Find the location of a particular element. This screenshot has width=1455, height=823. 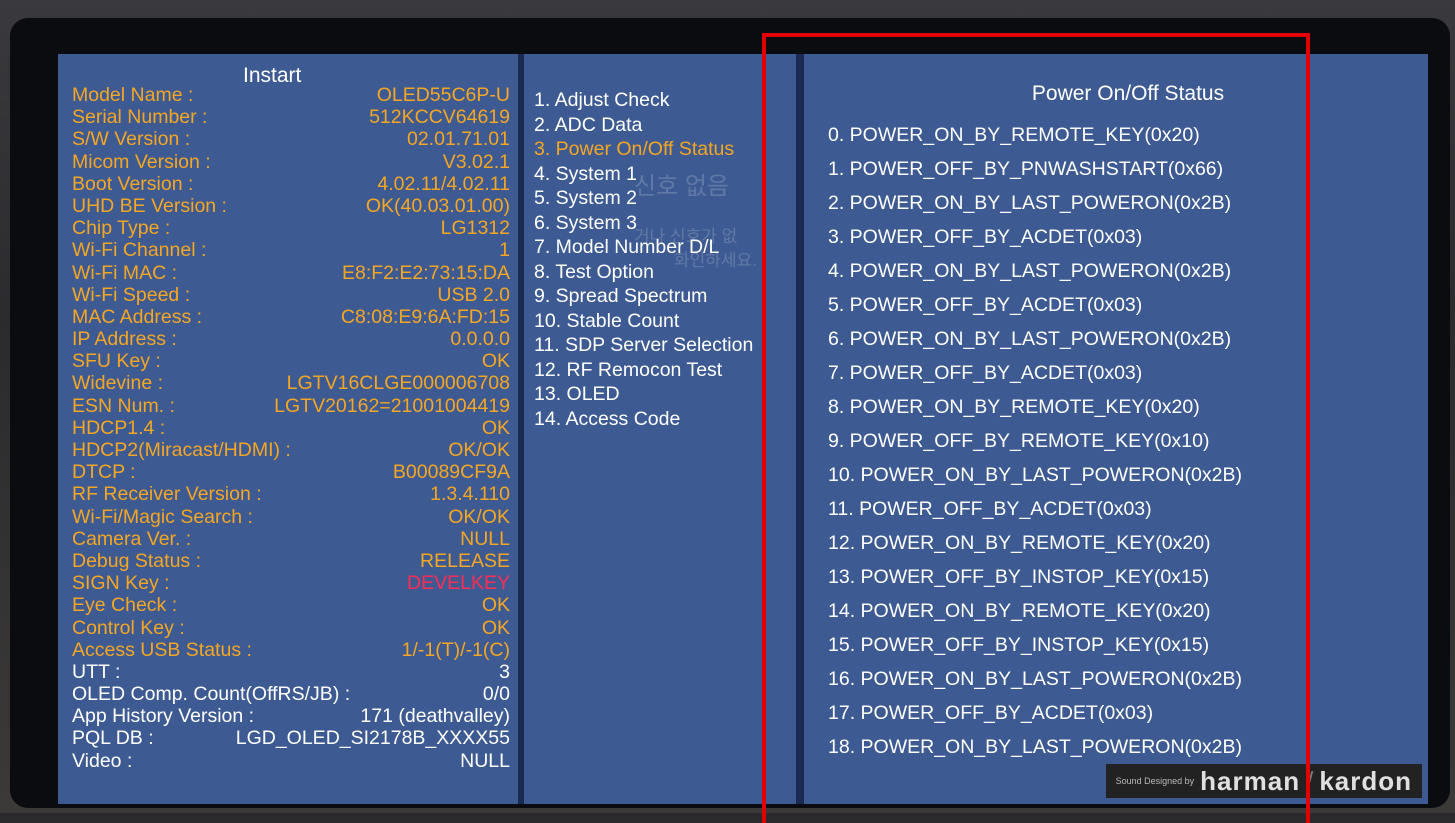

info-label: Chip Type : is located at coordinates (121, 228).